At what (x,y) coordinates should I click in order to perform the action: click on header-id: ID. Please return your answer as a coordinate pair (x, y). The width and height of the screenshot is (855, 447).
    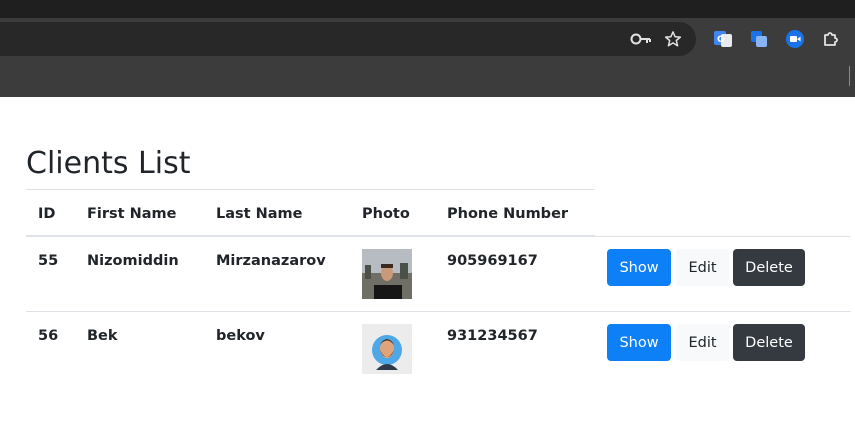
    Looking at the image, I should click on (47, 214).